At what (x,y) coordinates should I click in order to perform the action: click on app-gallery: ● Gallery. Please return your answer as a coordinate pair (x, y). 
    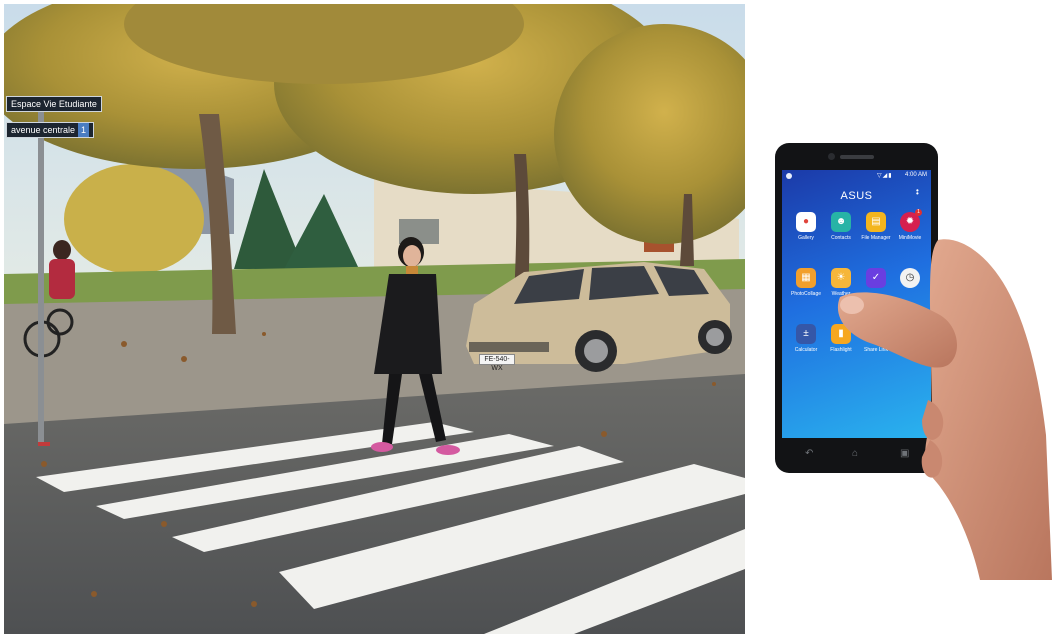
    Looking at the image, I should click on (806, 226).